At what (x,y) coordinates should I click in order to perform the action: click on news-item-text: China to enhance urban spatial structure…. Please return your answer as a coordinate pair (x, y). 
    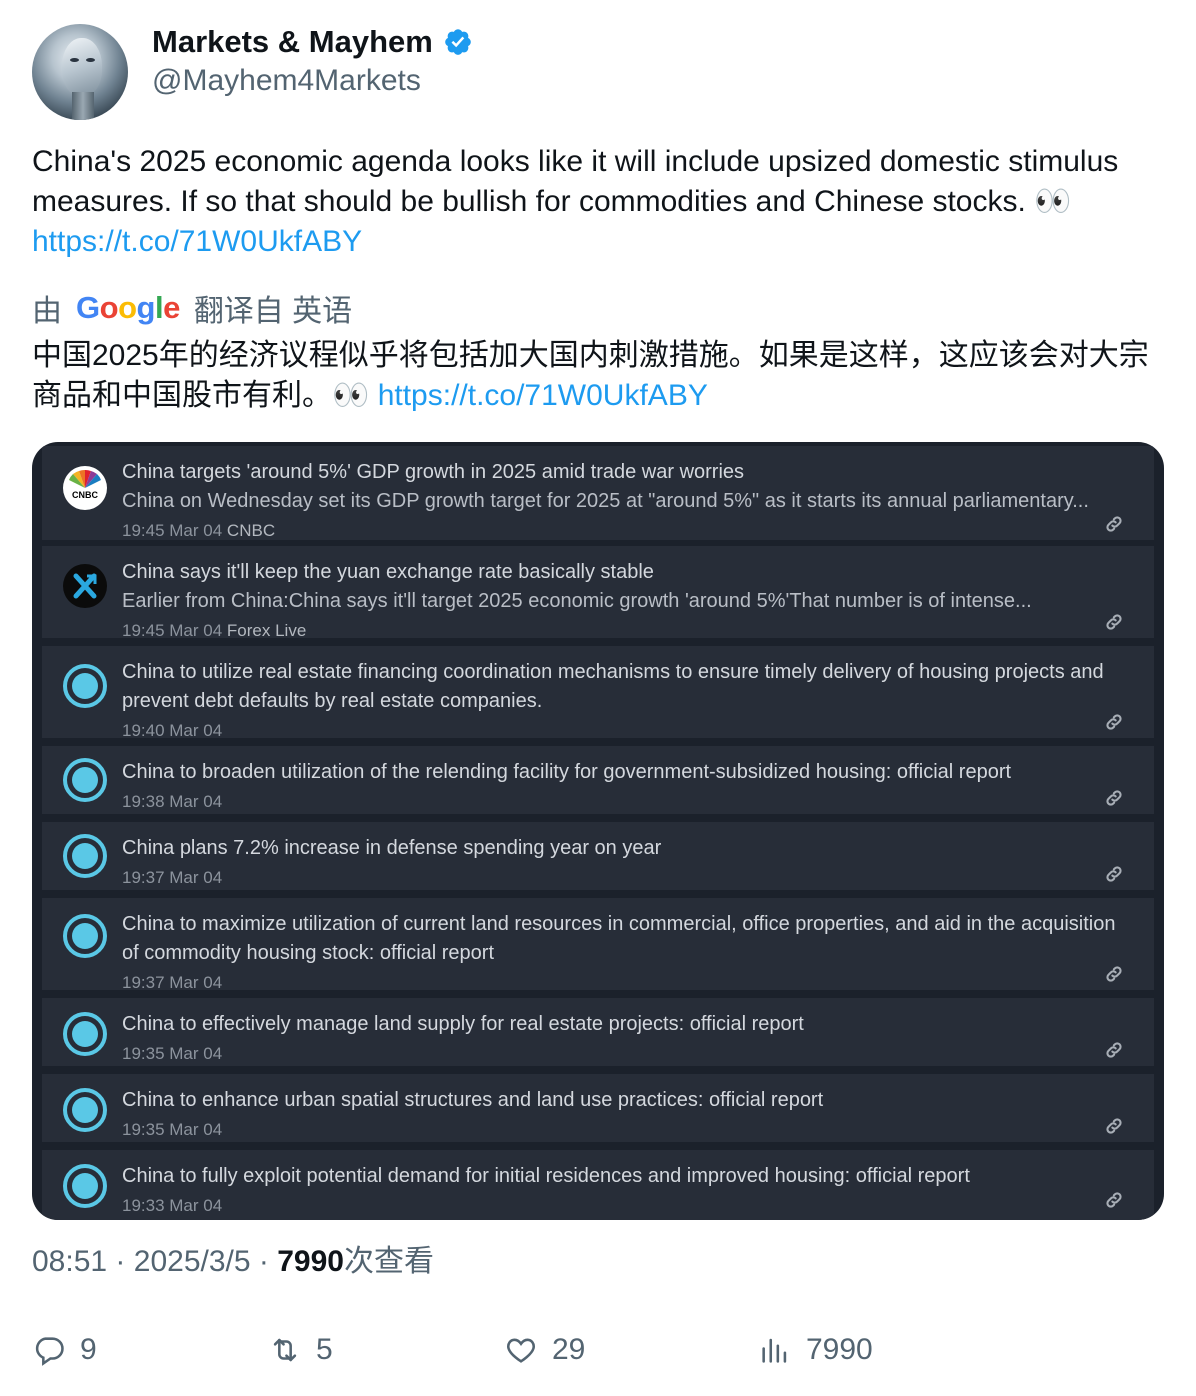
    Looking at the image, I should click on (623, 1115).